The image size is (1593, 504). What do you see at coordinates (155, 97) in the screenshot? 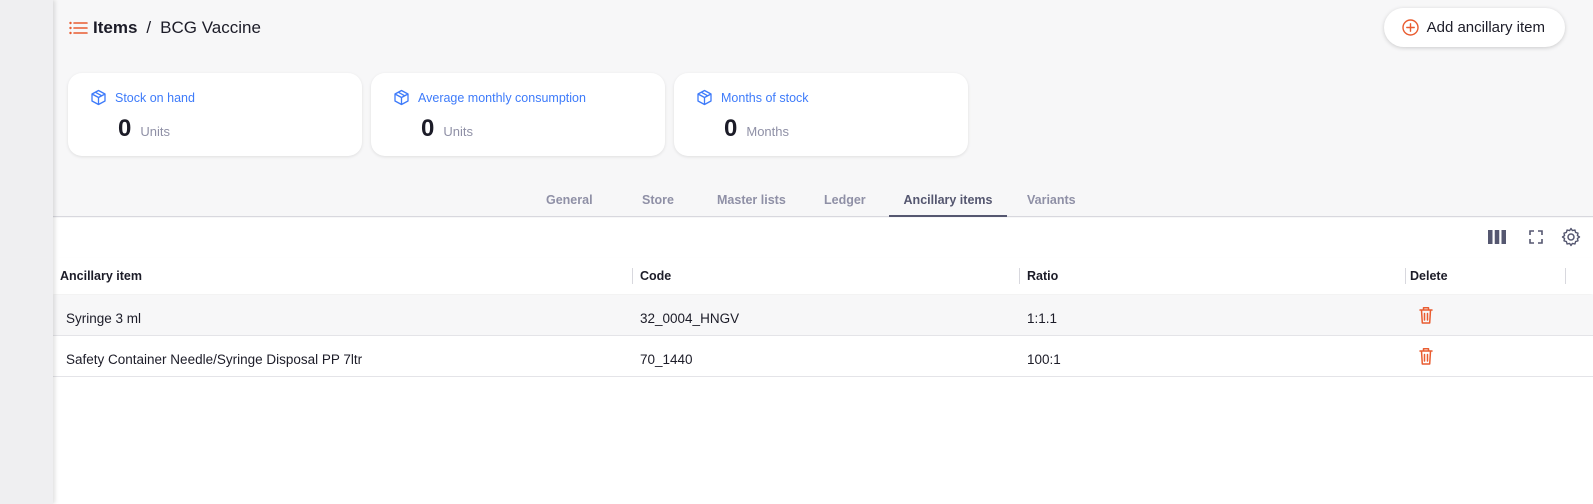
I see `stat-label: Stock on hand` at bounding box center [155, 97].